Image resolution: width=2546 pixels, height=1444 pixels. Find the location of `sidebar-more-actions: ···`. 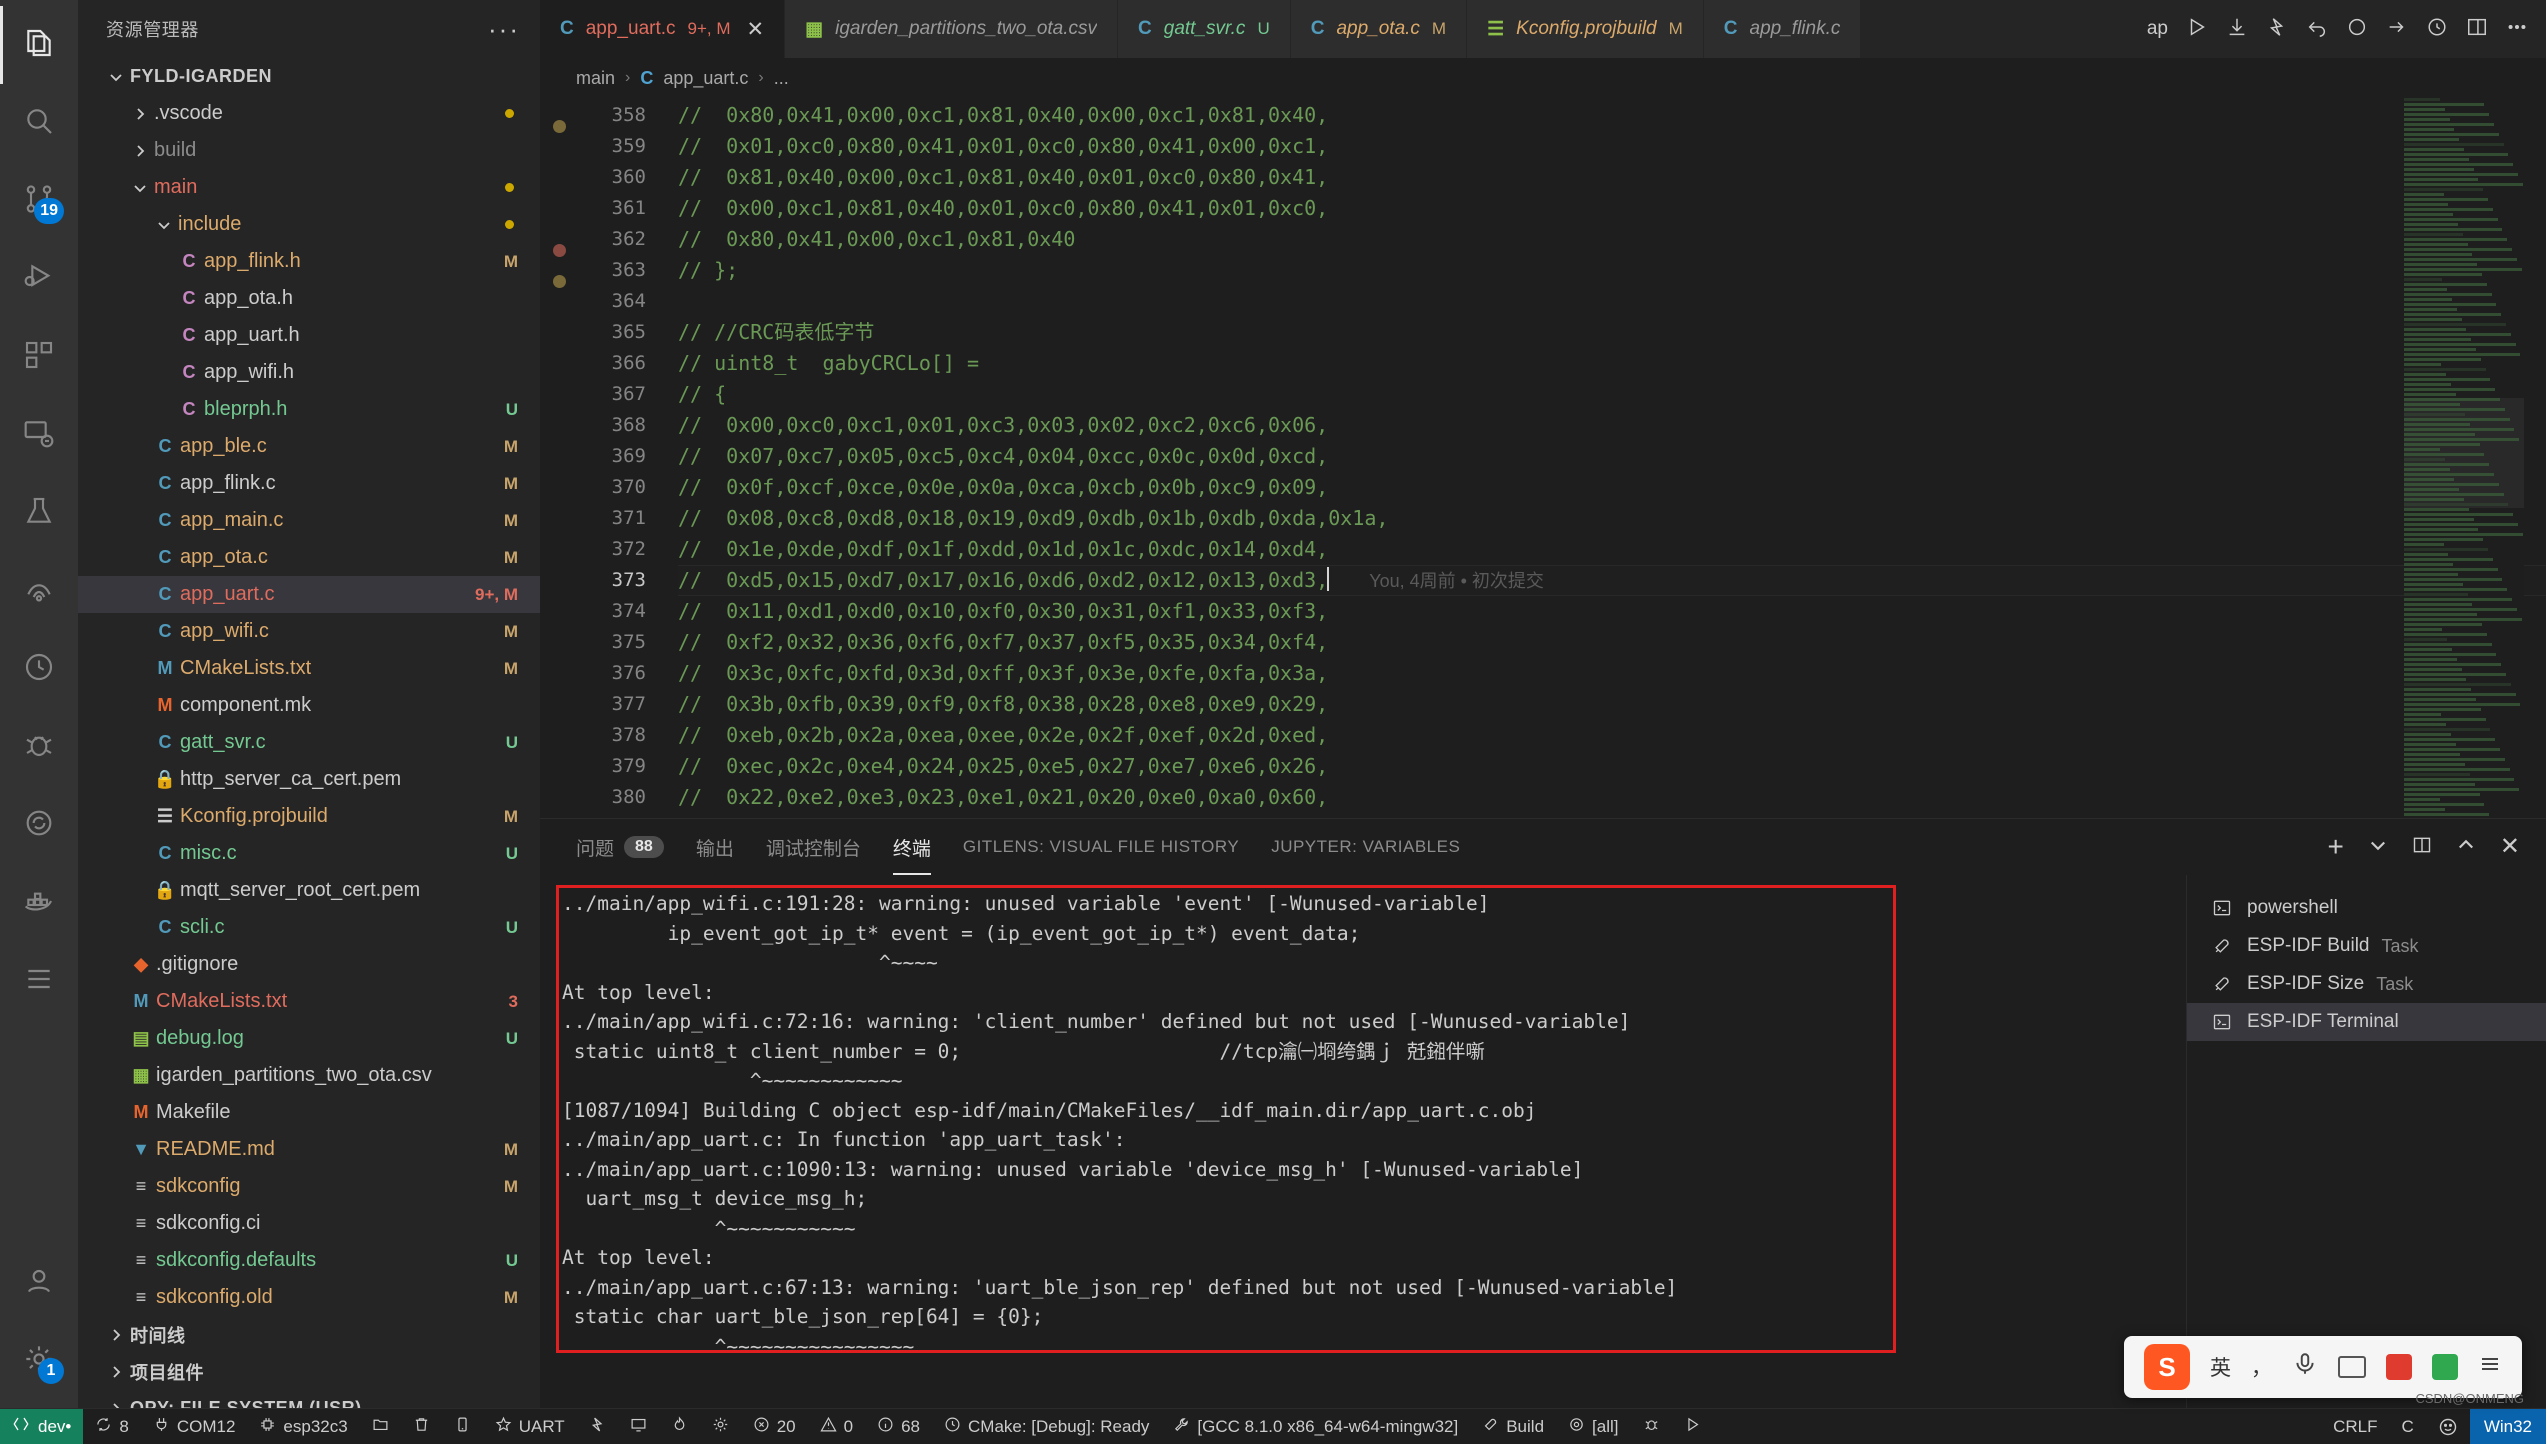

sidebar-more-actions: ··· is located at coordinates (504, 29).